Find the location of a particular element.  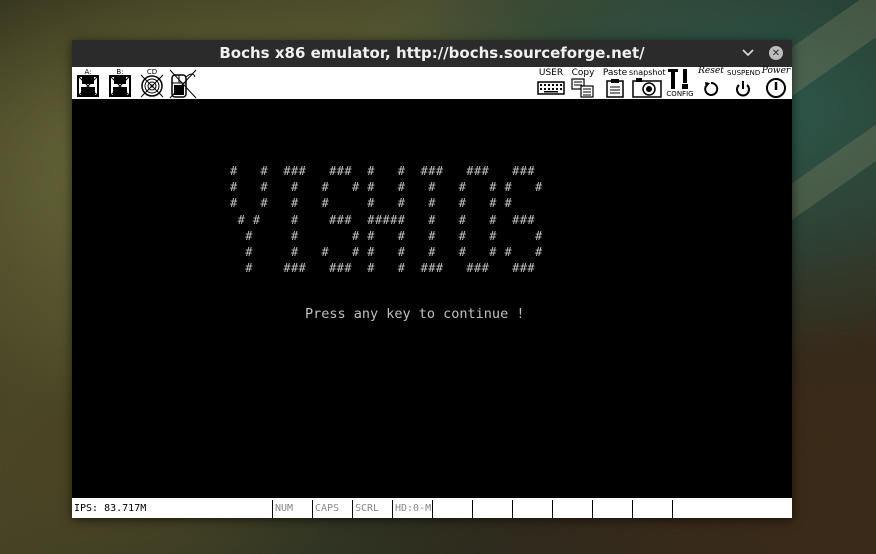

copy-button: Copy is located at coordinates (583, 83).